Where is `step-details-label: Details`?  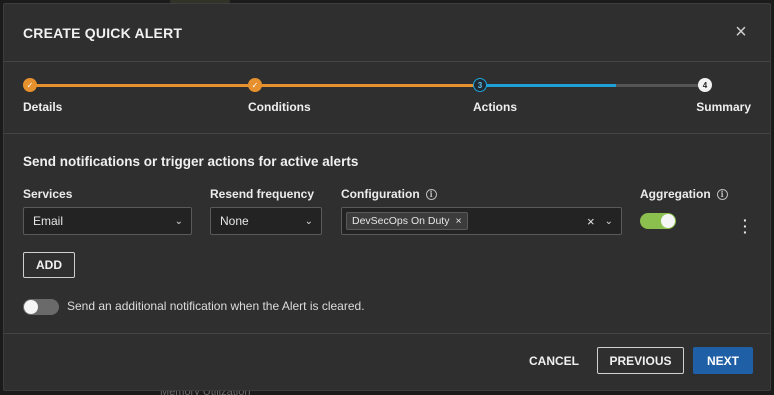
step-details-label: Details is located at coordinates (42, 107).